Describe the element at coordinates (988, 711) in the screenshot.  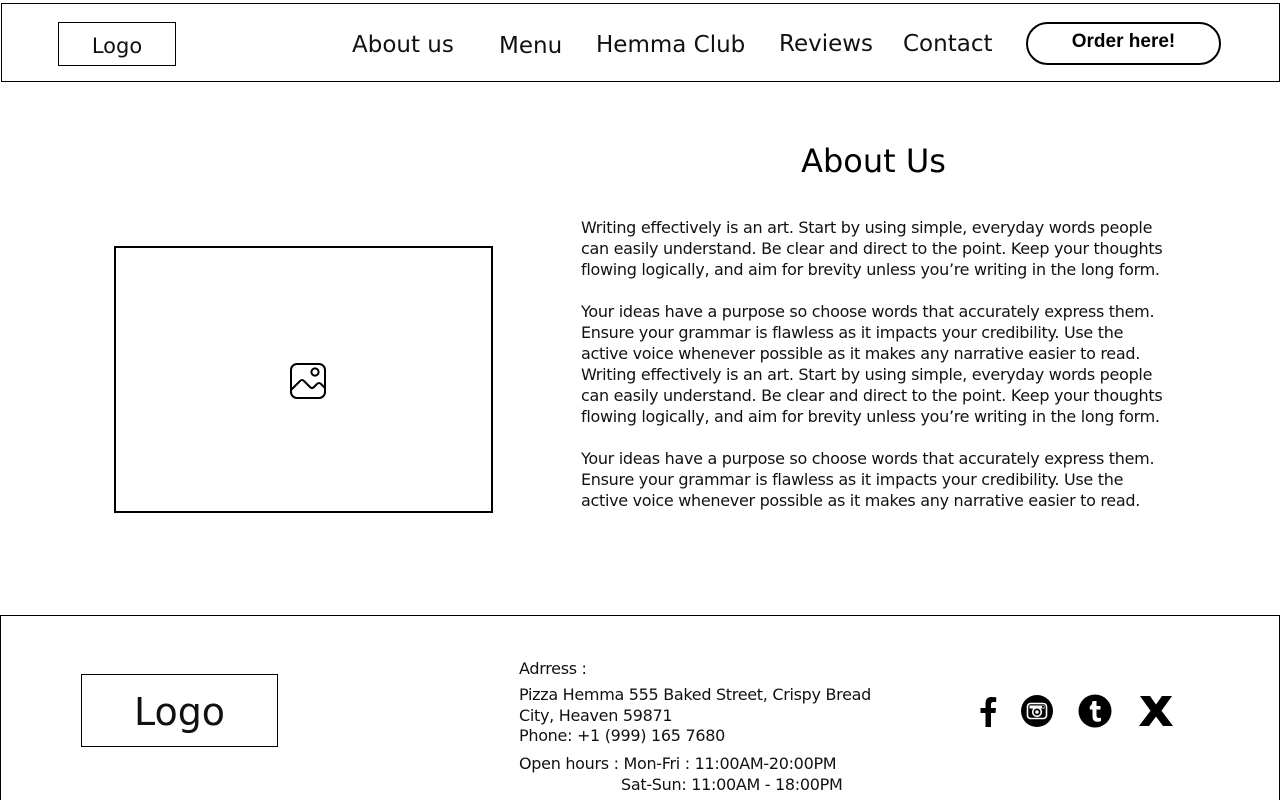
I see `facebook-icon` at that location.